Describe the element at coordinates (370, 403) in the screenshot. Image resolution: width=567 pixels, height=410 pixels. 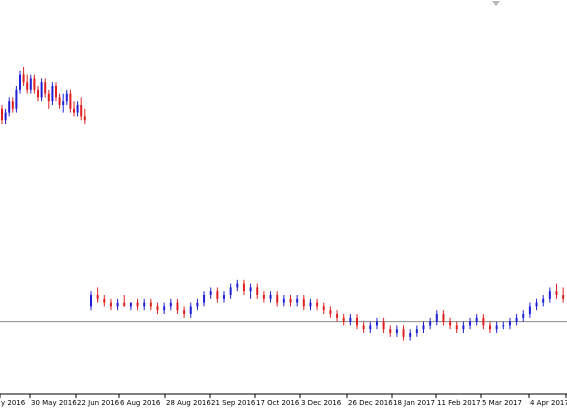
I see `x-tick-label: 26 Dec 2016` at that location.